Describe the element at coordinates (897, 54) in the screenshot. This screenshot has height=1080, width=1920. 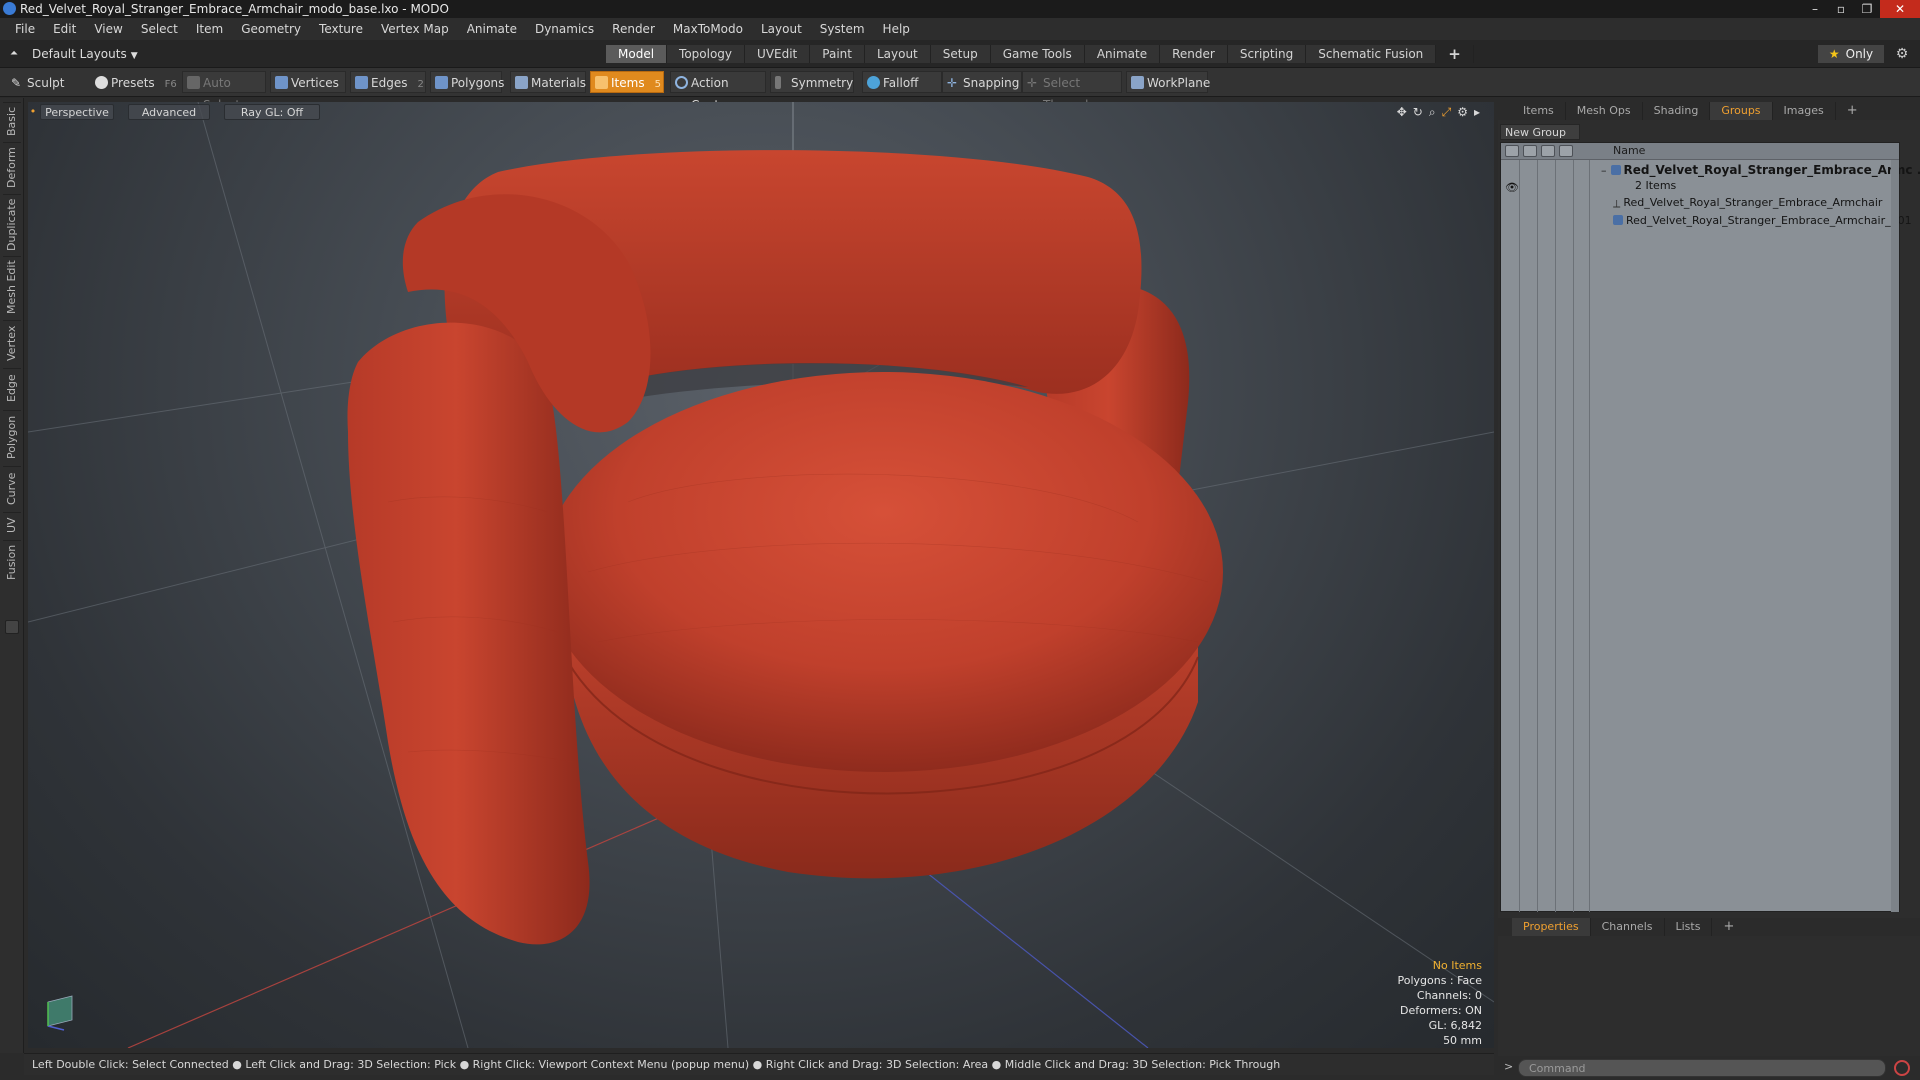
I see `tab-layout: Layout` at that location.